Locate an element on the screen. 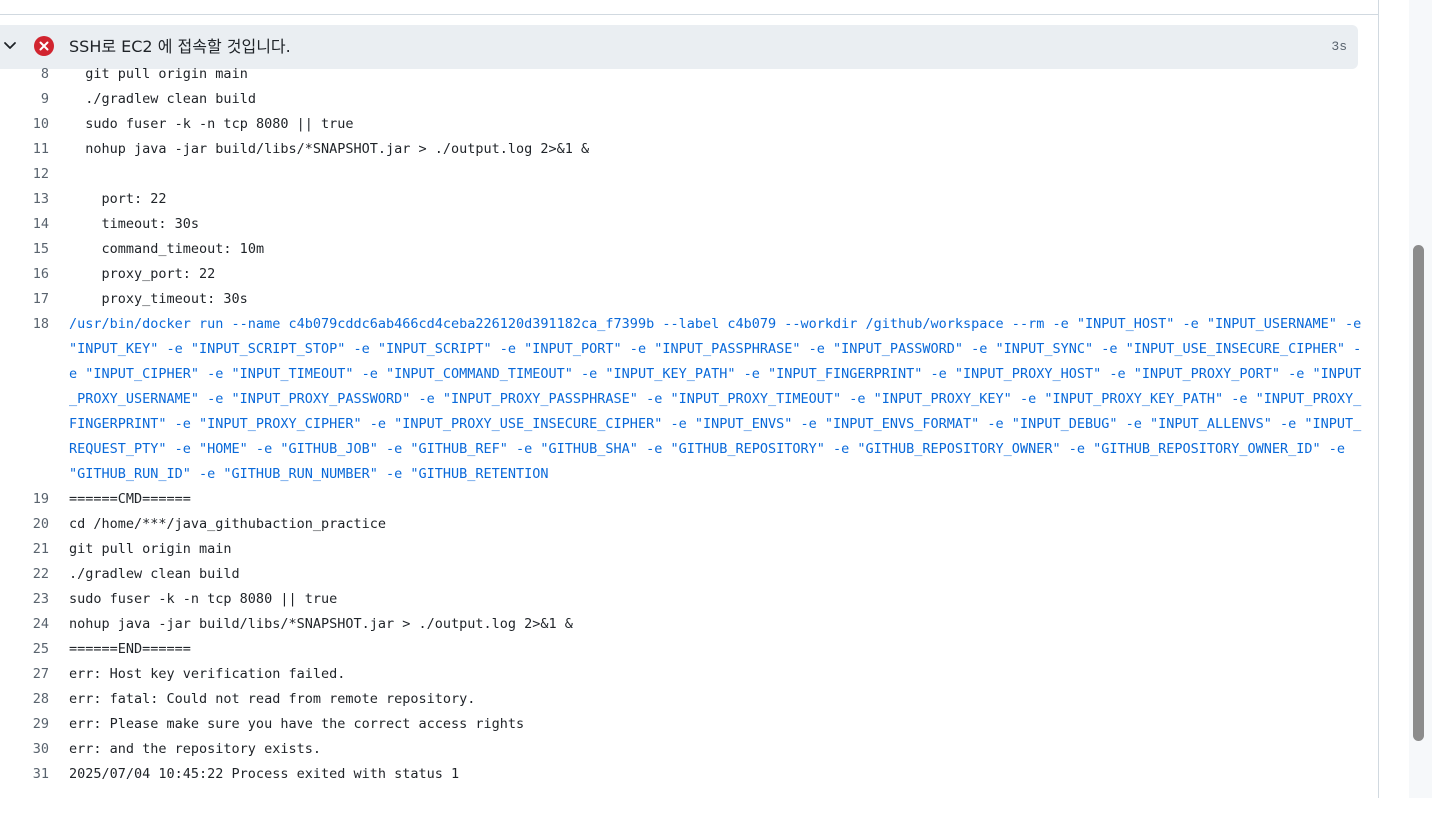  log-line: 19 ======CMD====== is located at coordinates (689, 499).